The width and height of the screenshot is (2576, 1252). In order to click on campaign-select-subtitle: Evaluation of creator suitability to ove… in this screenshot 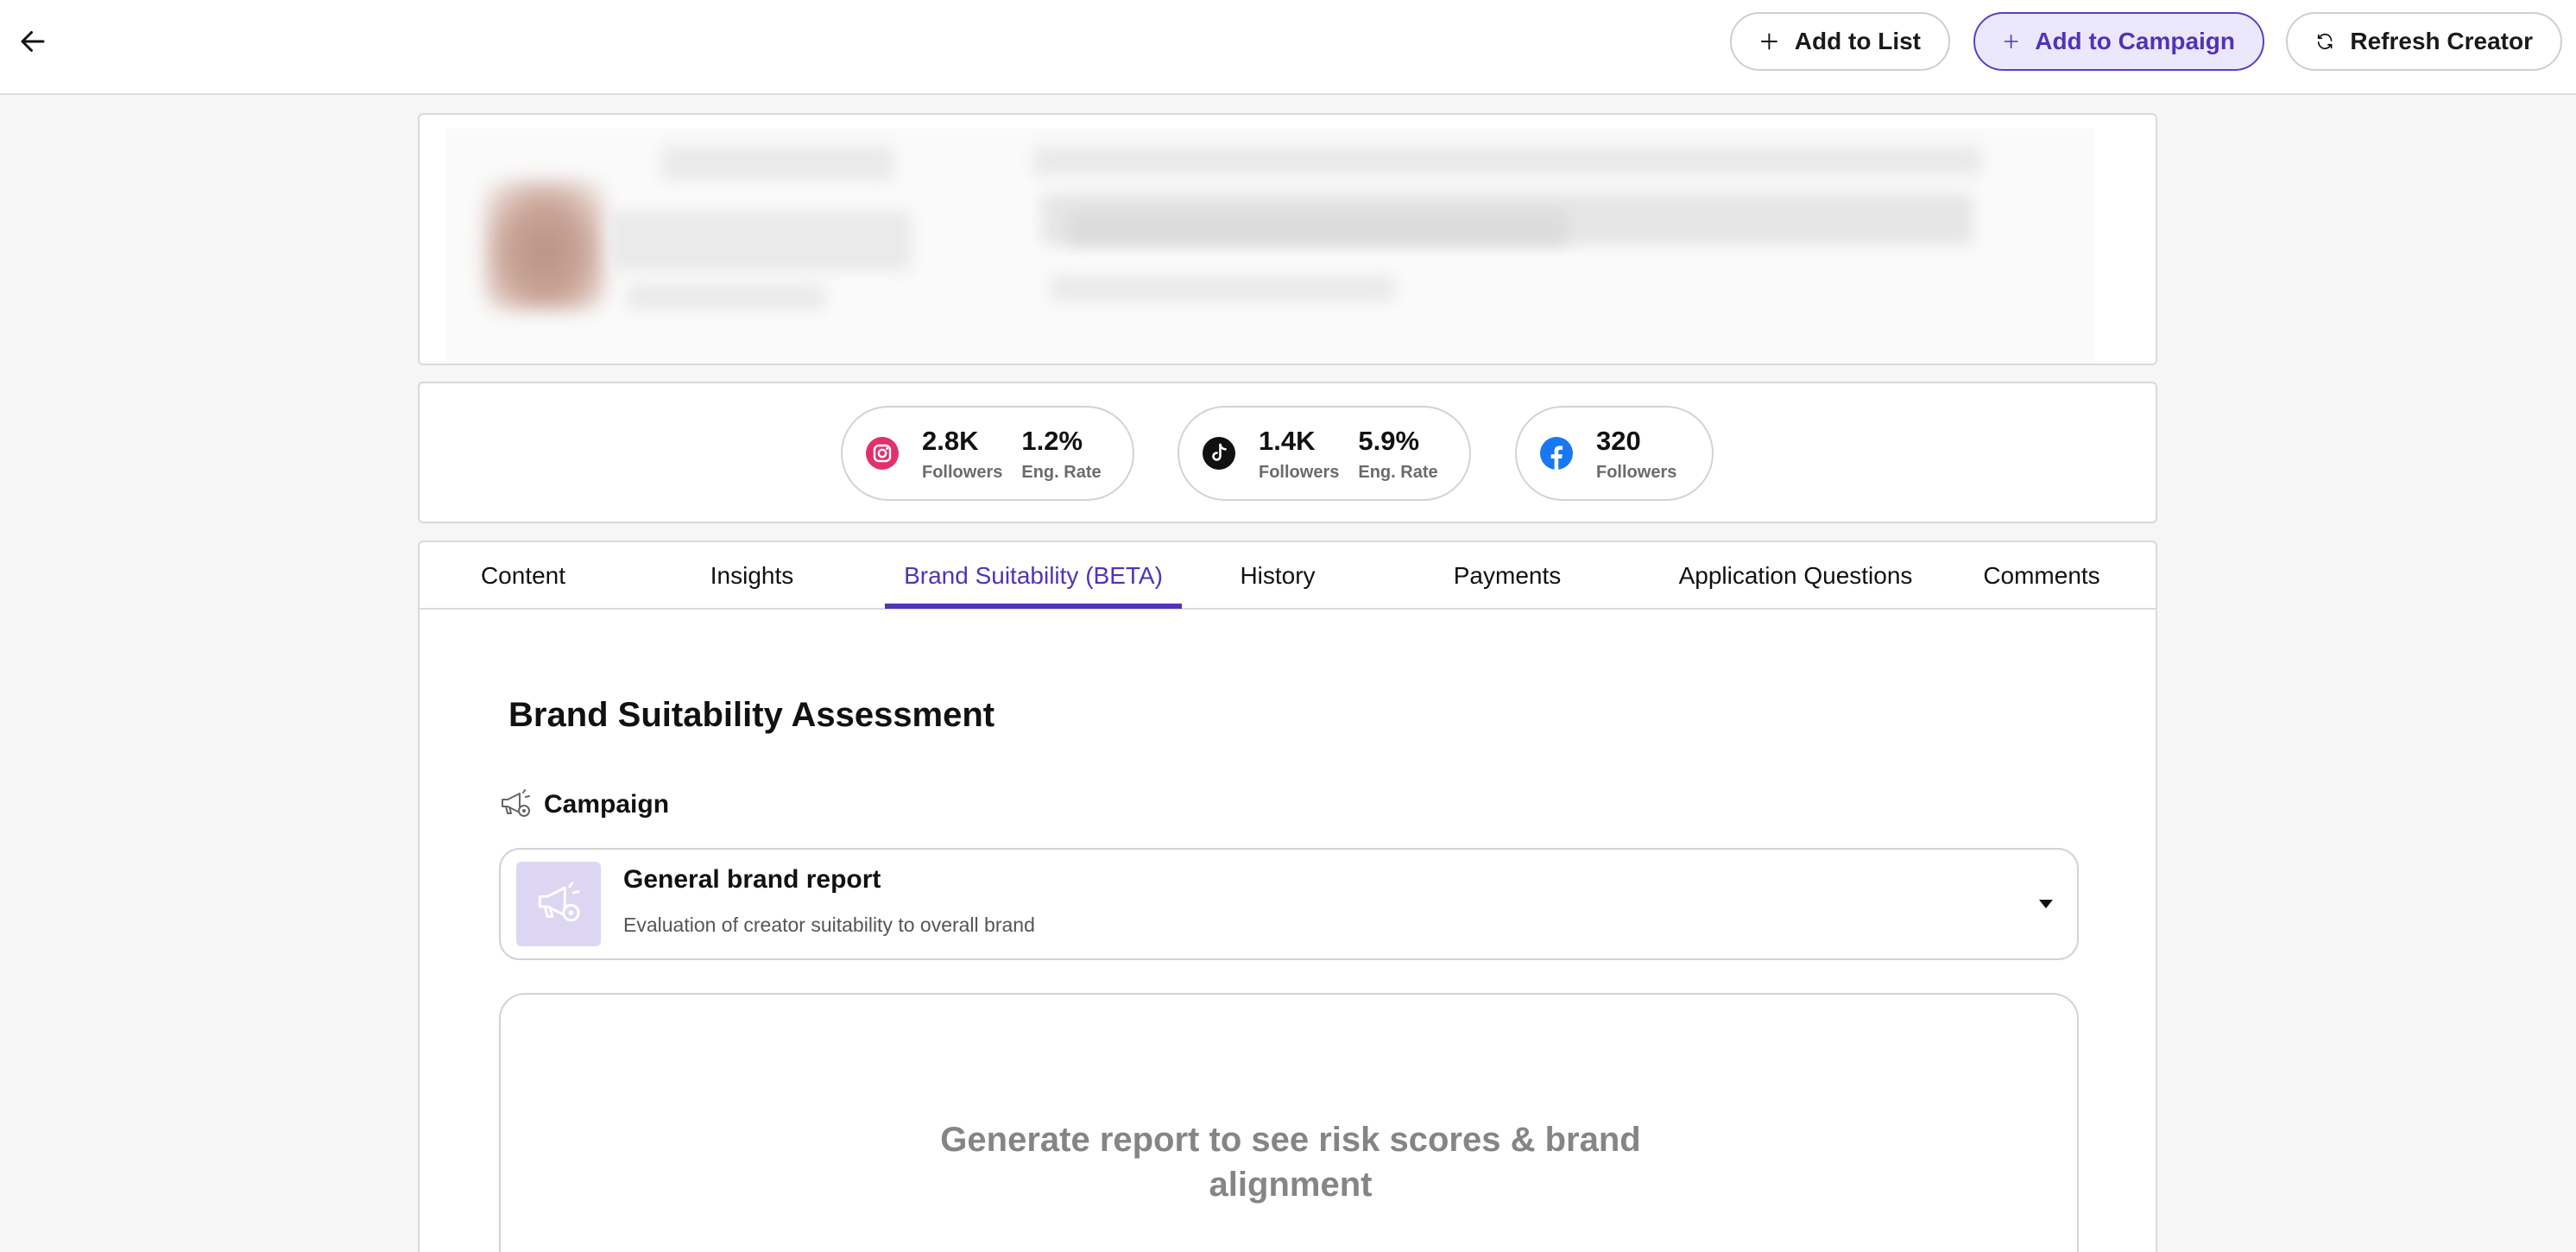, I will do `click(829, 925)`.